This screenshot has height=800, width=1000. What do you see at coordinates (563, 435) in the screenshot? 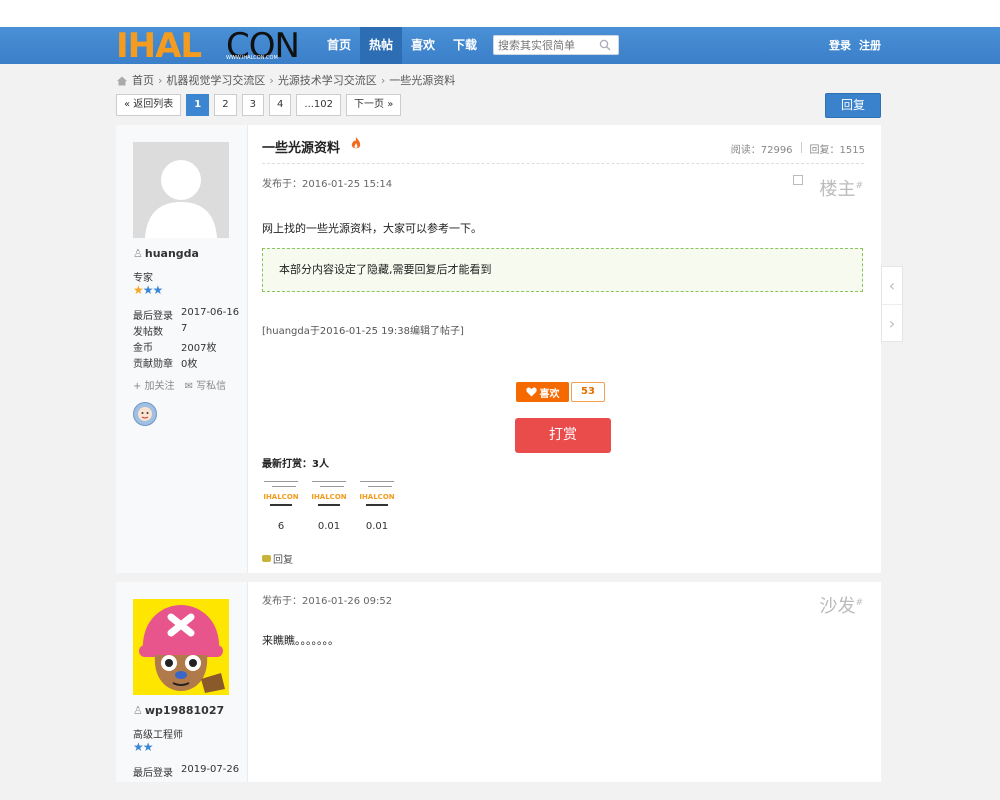
I see `reward-button: 打赏` at bounding box center [563, 435].